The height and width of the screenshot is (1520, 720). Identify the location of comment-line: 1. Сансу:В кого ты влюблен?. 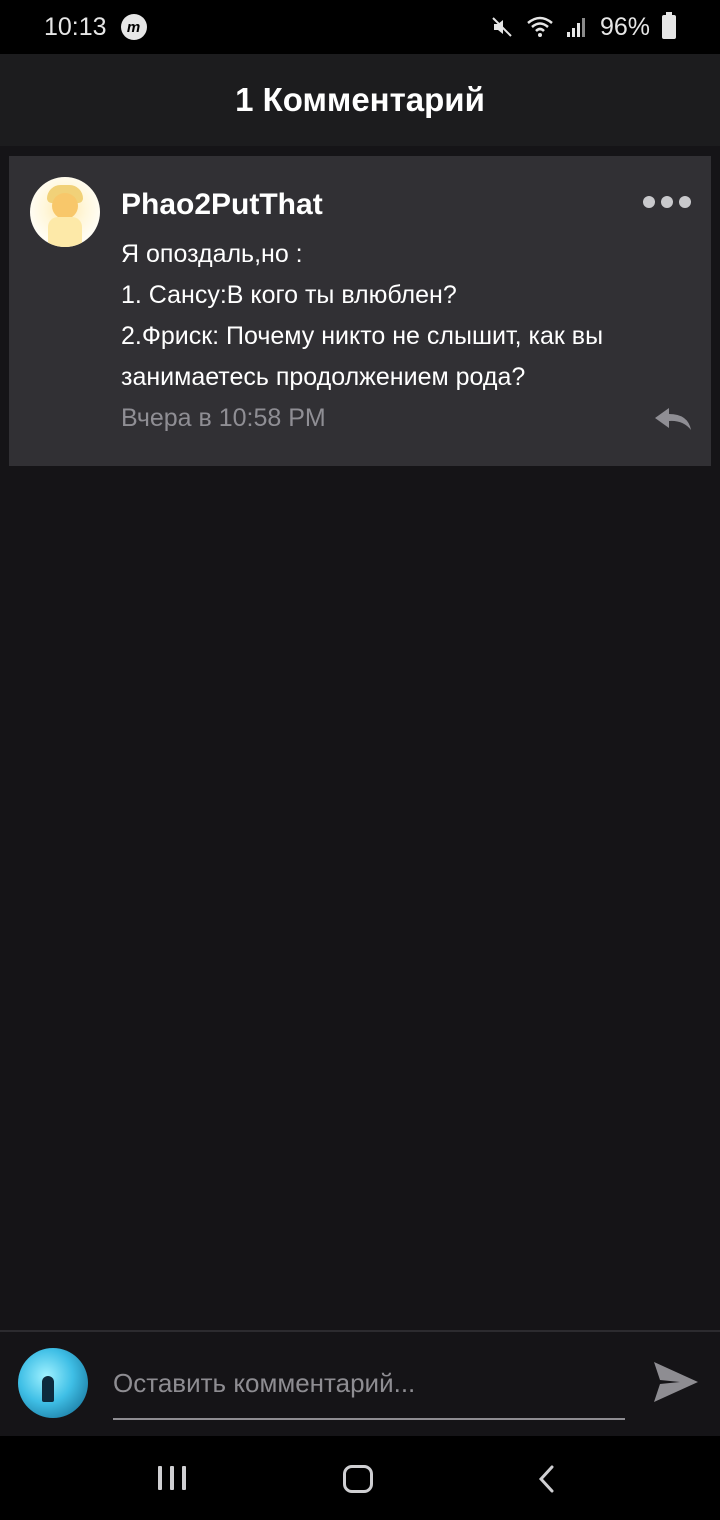
(289, 295).